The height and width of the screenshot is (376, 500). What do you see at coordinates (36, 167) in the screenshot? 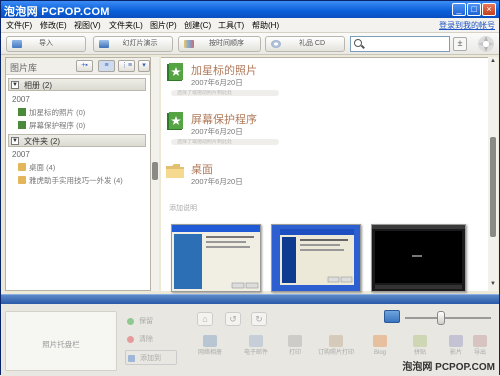
I see `folder-item: 桌面 (4)` at bounding box center [36, 167].